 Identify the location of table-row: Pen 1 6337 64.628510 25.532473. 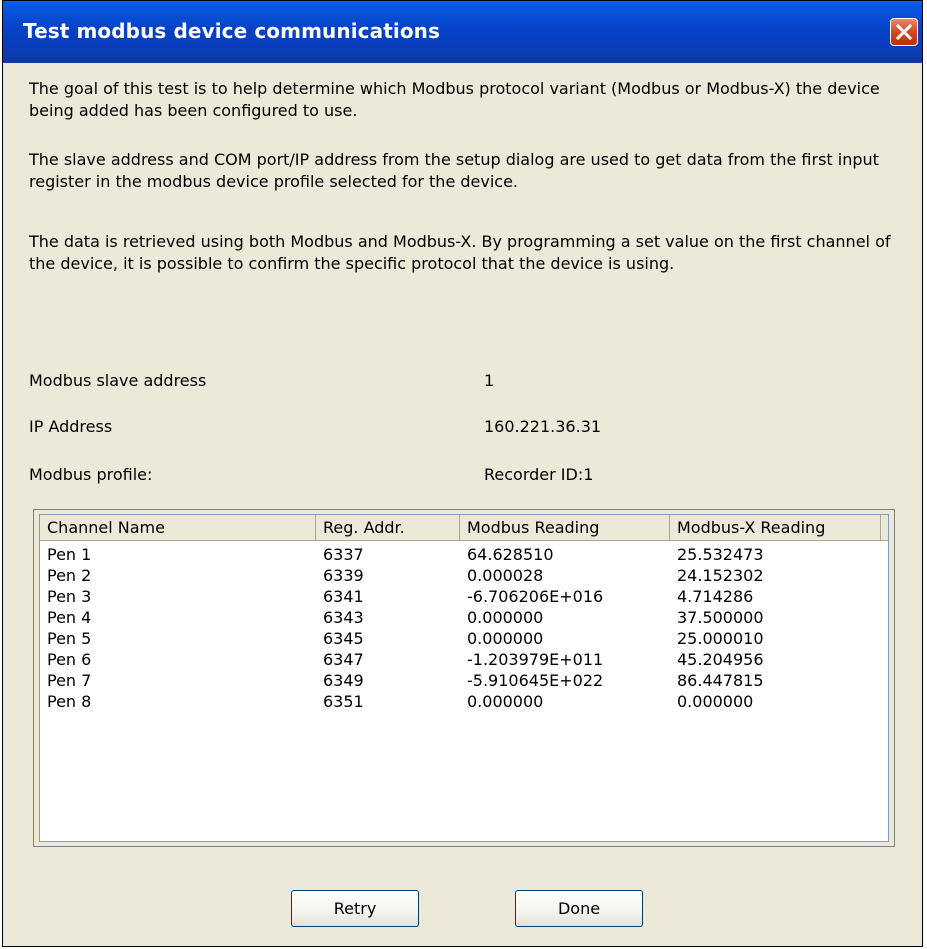
(464, 554).